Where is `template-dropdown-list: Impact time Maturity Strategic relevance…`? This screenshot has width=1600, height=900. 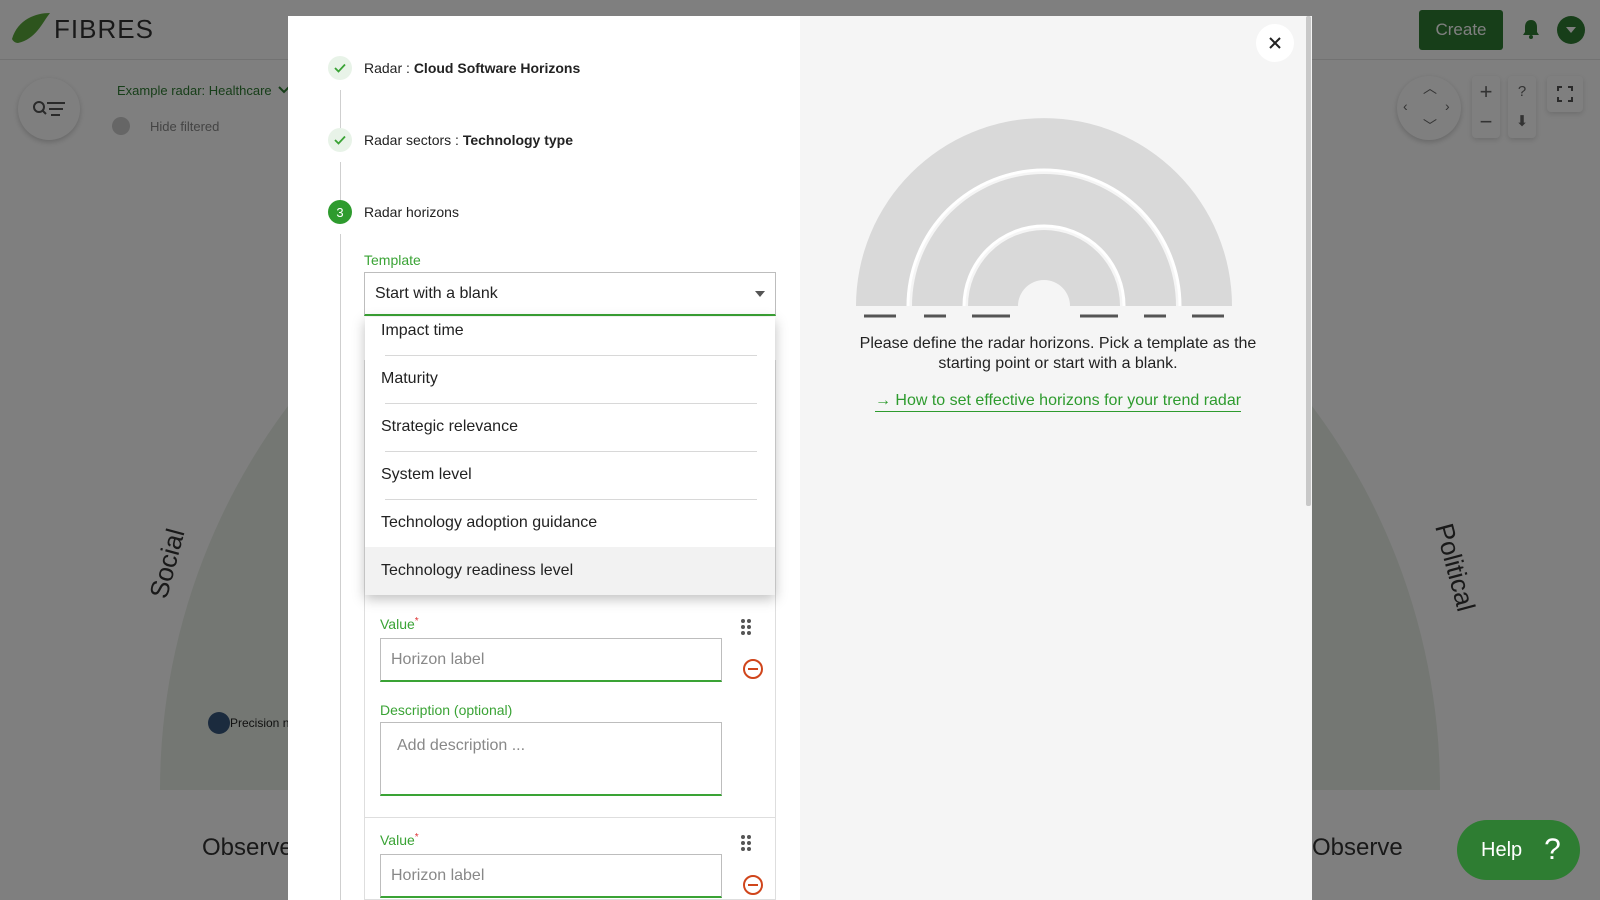 template-dropdown-list: Impact time Maturity Strategic relevance… is located at coordinates (570, 456).